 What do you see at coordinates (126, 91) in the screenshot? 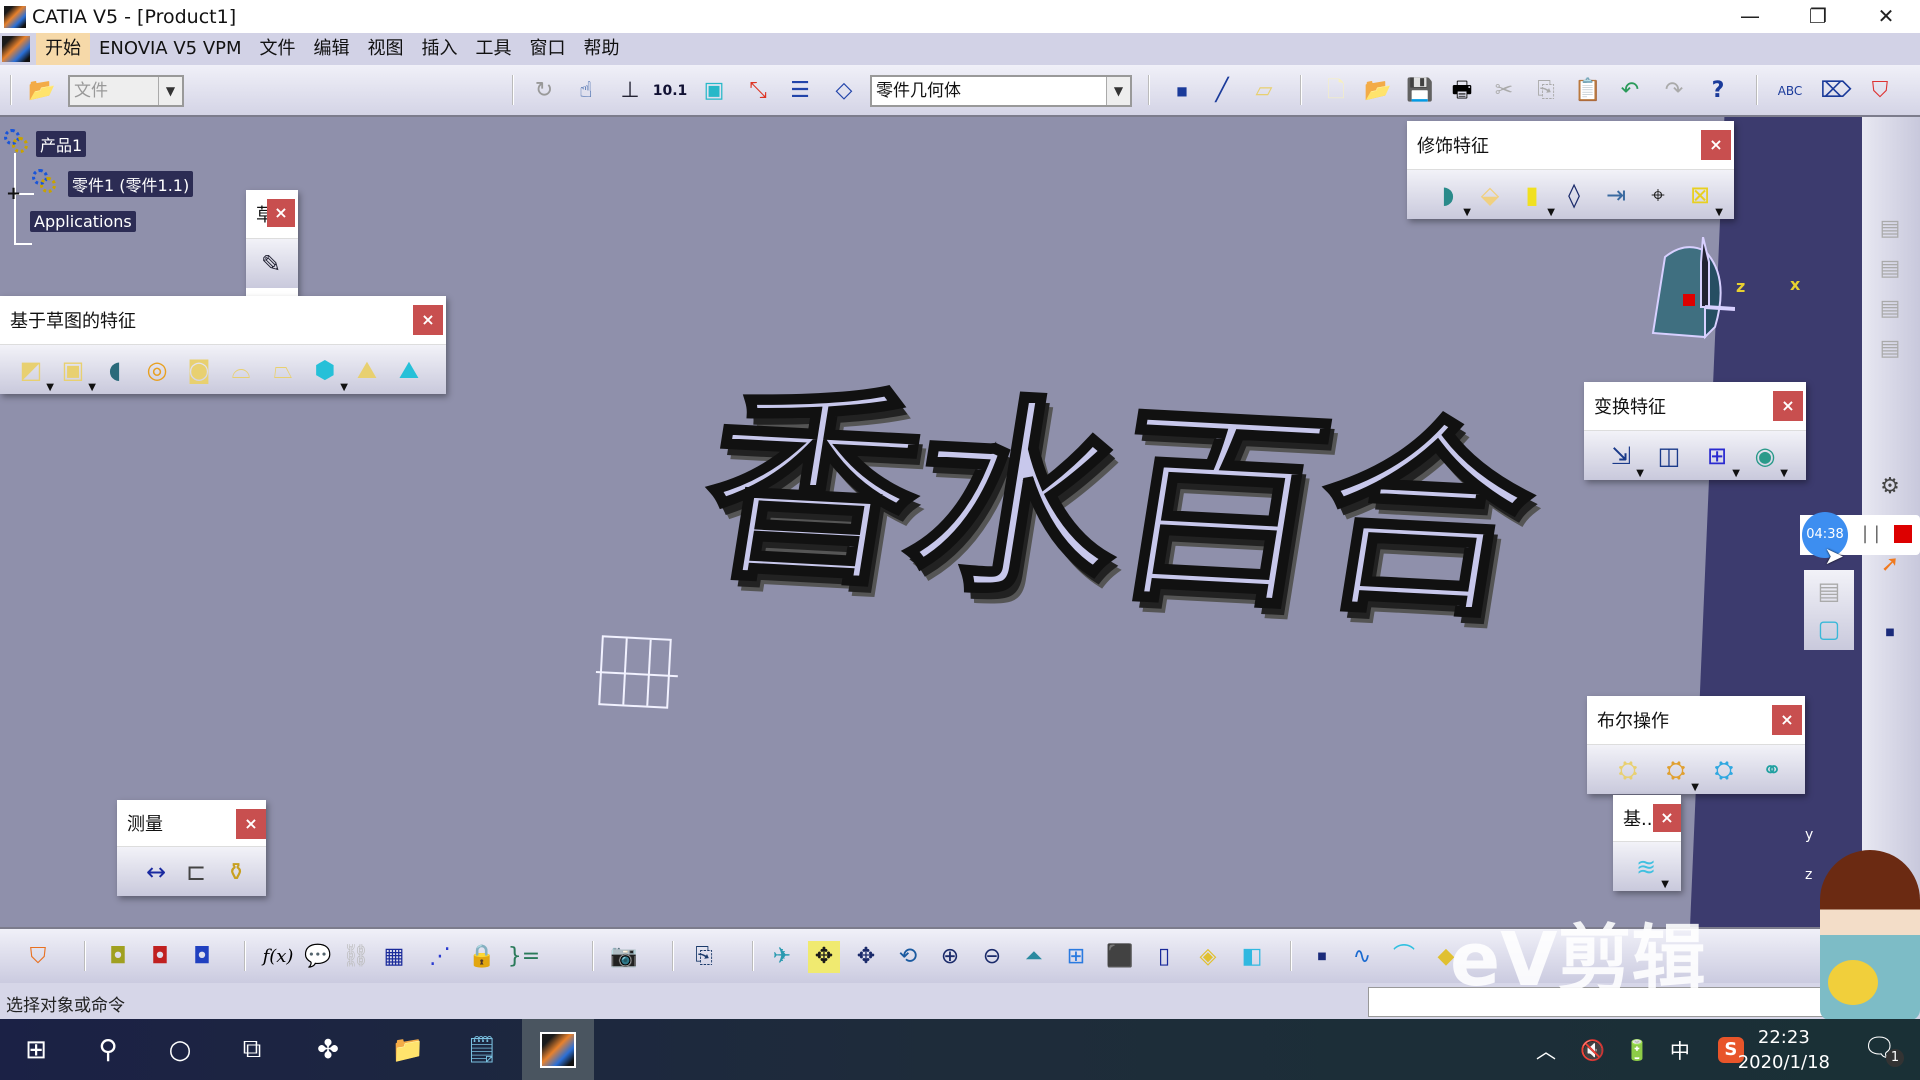
I see `file-combo: 文件 ▼` at bounding box center [126, 91].